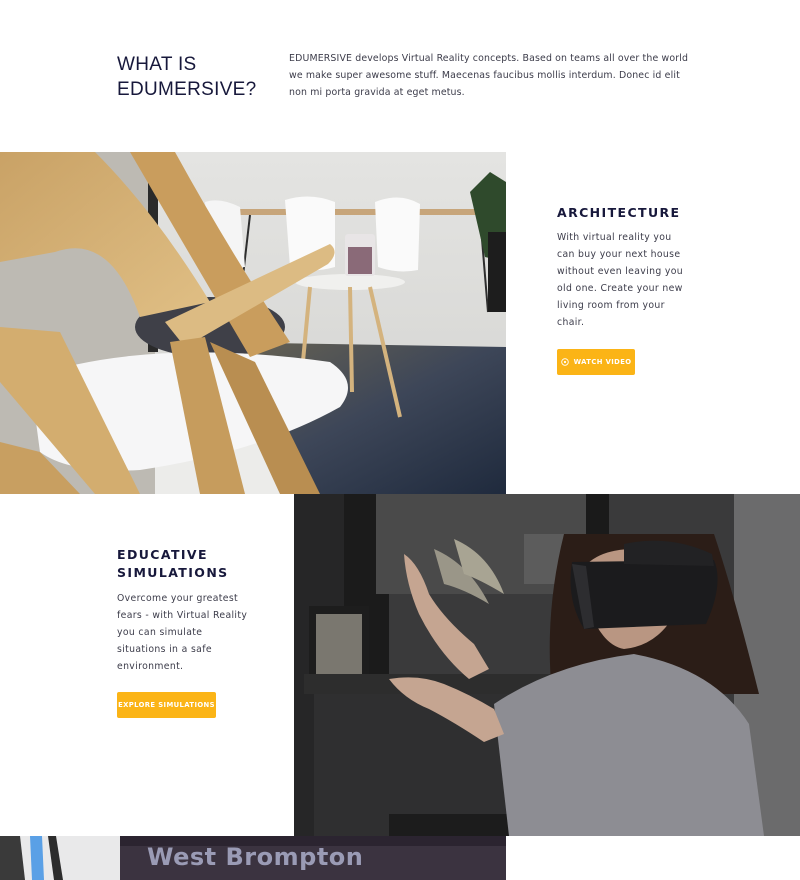  Describe the element at coordinates (192, 77) in the screenshot. I see `intro-heading: WHAT IS EDUMERSIVE?` at that location.